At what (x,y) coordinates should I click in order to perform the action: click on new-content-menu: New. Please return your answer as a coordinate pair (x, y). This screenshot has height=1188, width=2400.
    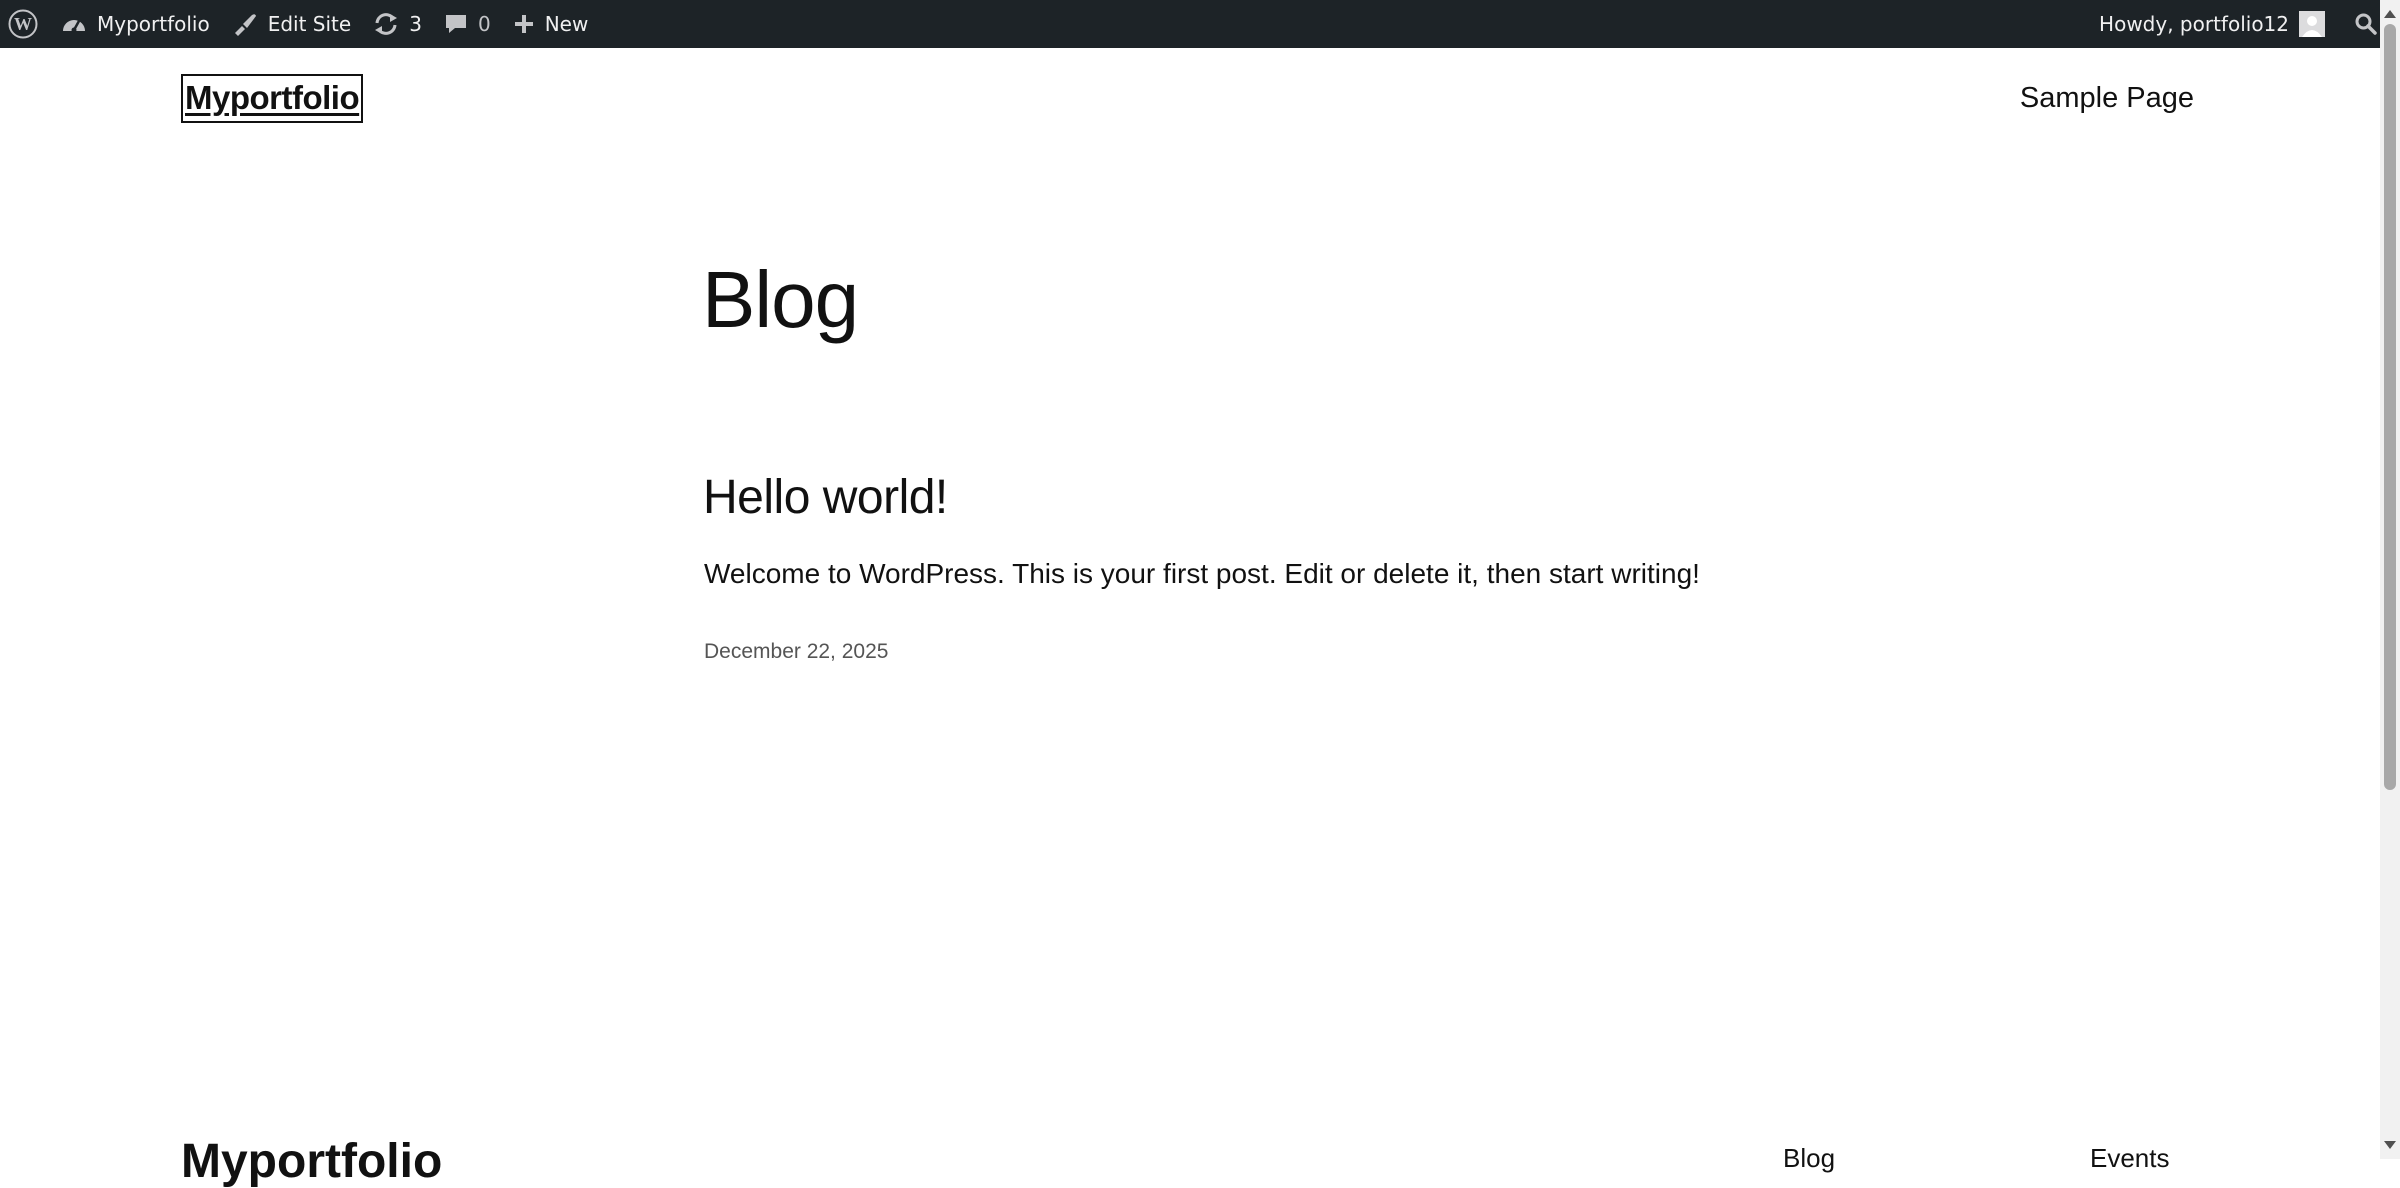
    Looking at the image, I should click on (551, 24).